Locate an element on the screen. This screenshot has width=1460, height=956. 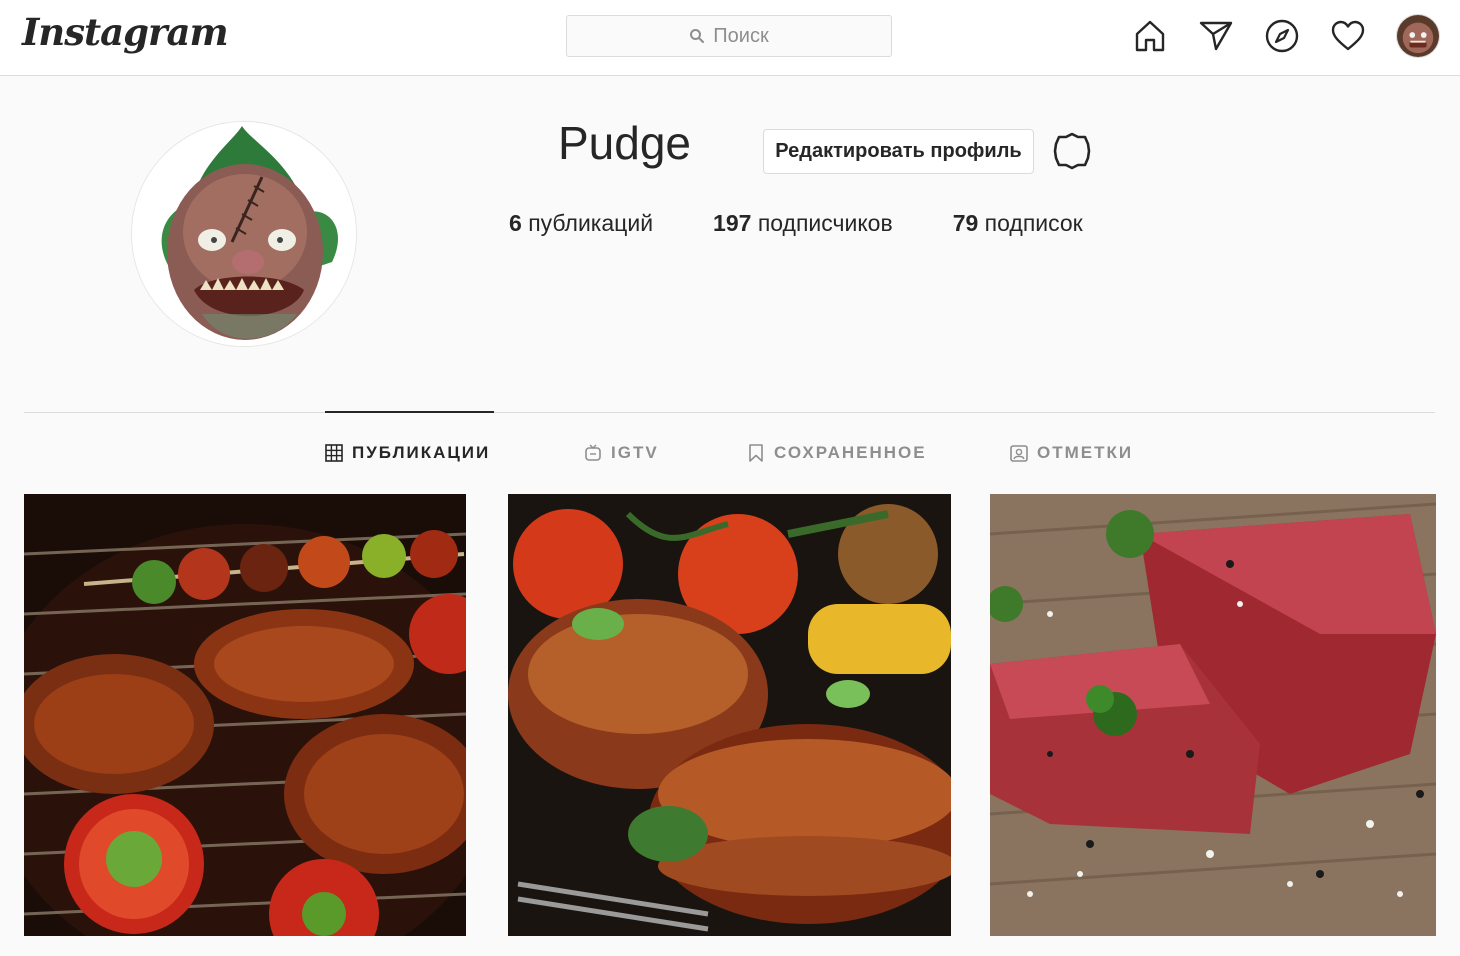
search-input: Поиск is located at coordinates (729, 36).